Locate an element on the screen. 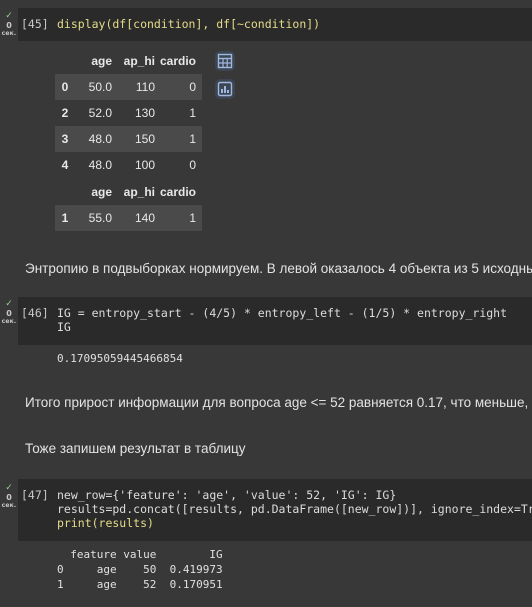  cell-age: 50.0 is located at coordinates (100, 87).